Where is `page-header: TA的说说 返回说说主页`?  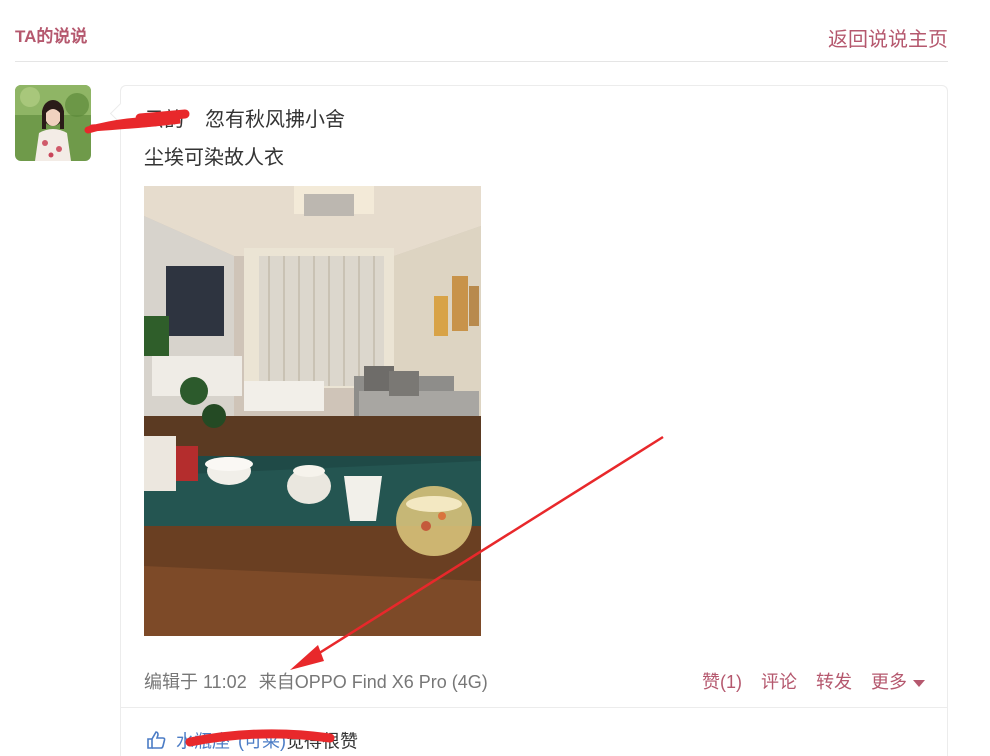 page-header: TA的说说 返回说说主页 is located at coordinates (481, 31).